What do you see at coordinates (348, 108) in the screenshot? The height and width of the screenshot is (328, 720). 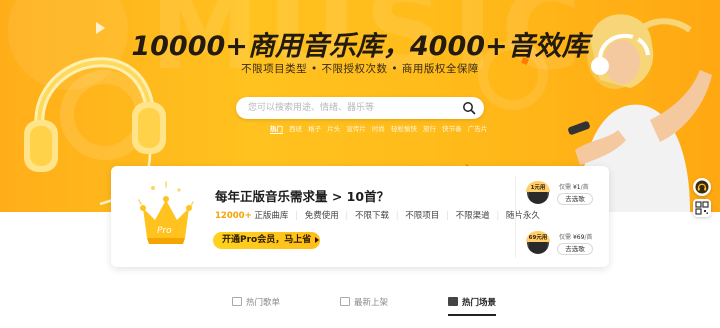 I see `search-input` at bounding box center [348, 108].